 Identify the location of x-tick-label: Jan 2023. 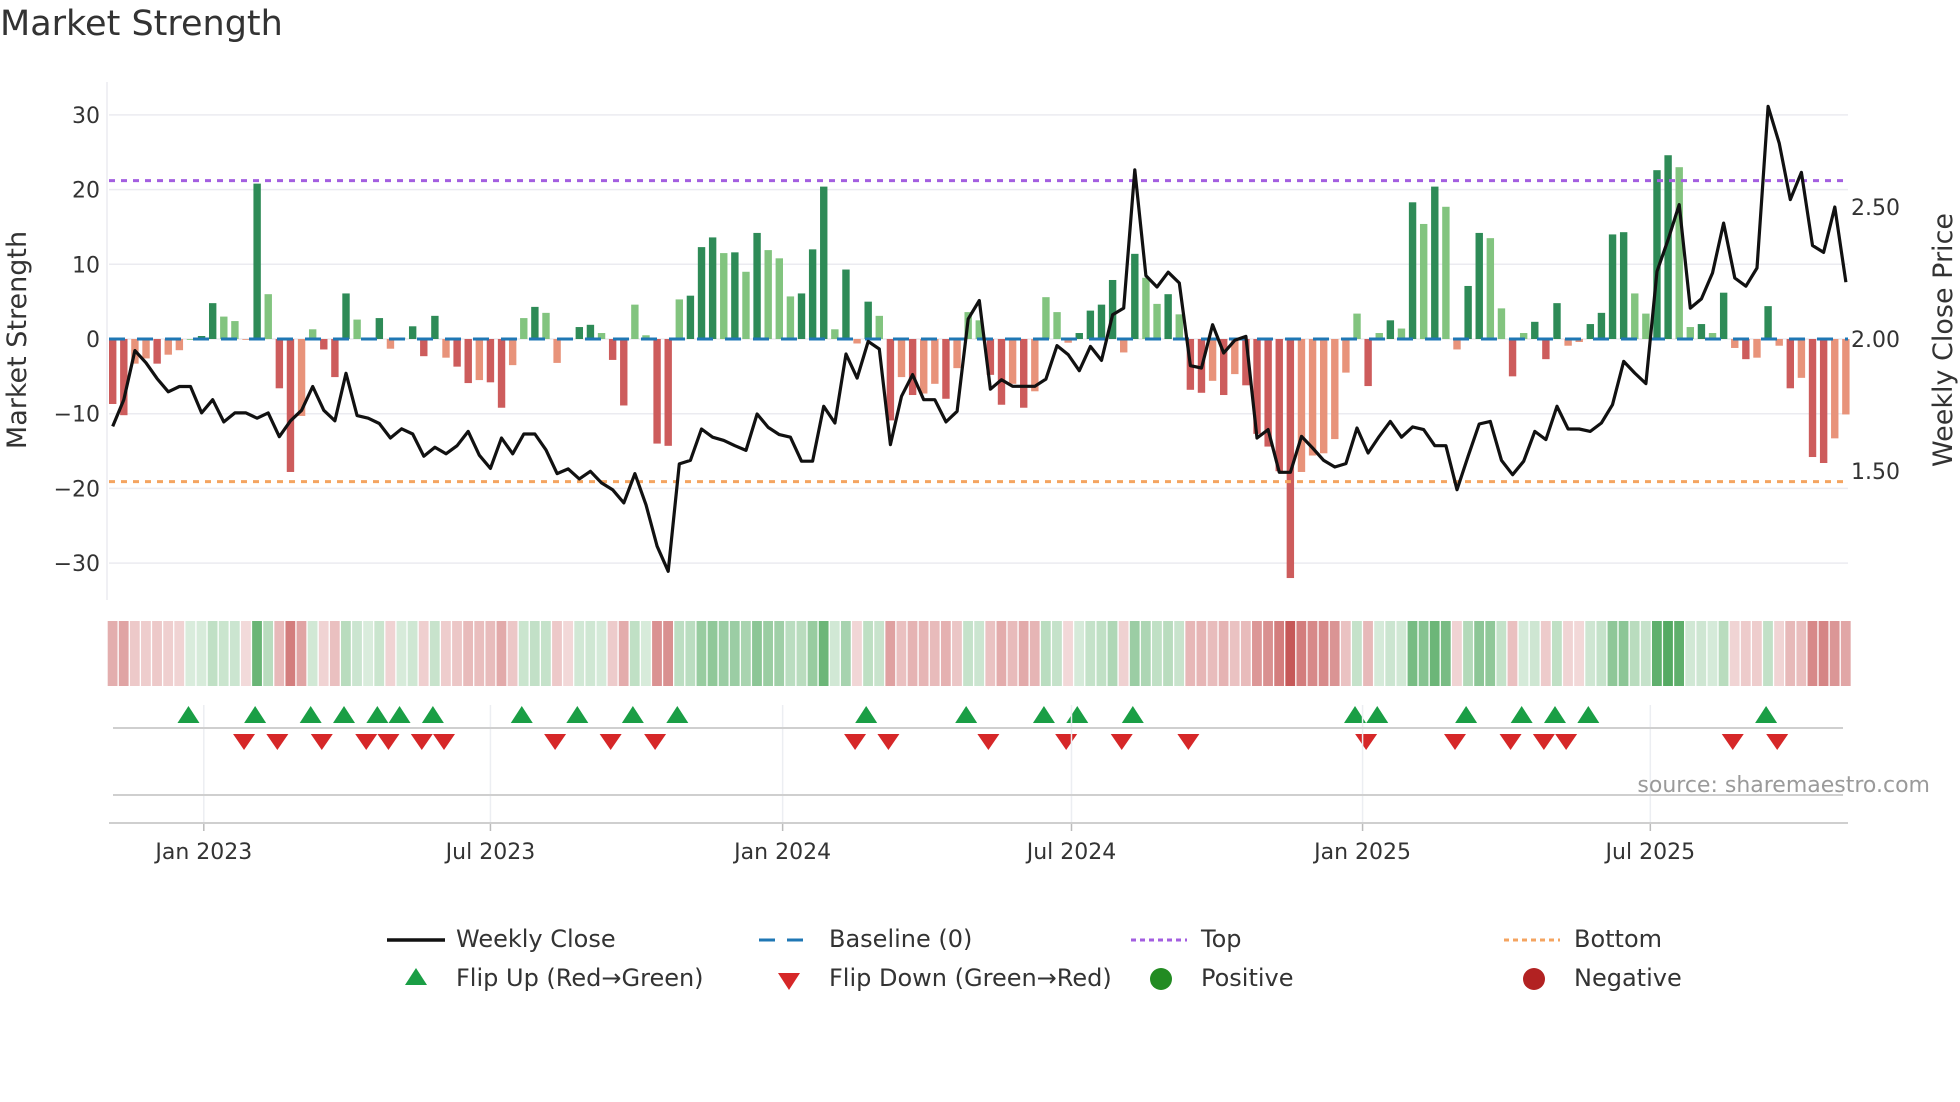
(202, 852).